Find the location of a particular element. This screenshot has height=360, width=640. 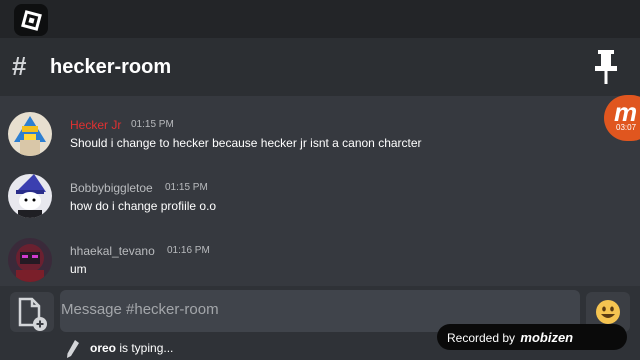

recorder-label: Recorded by is located at coordinates (481, 338).